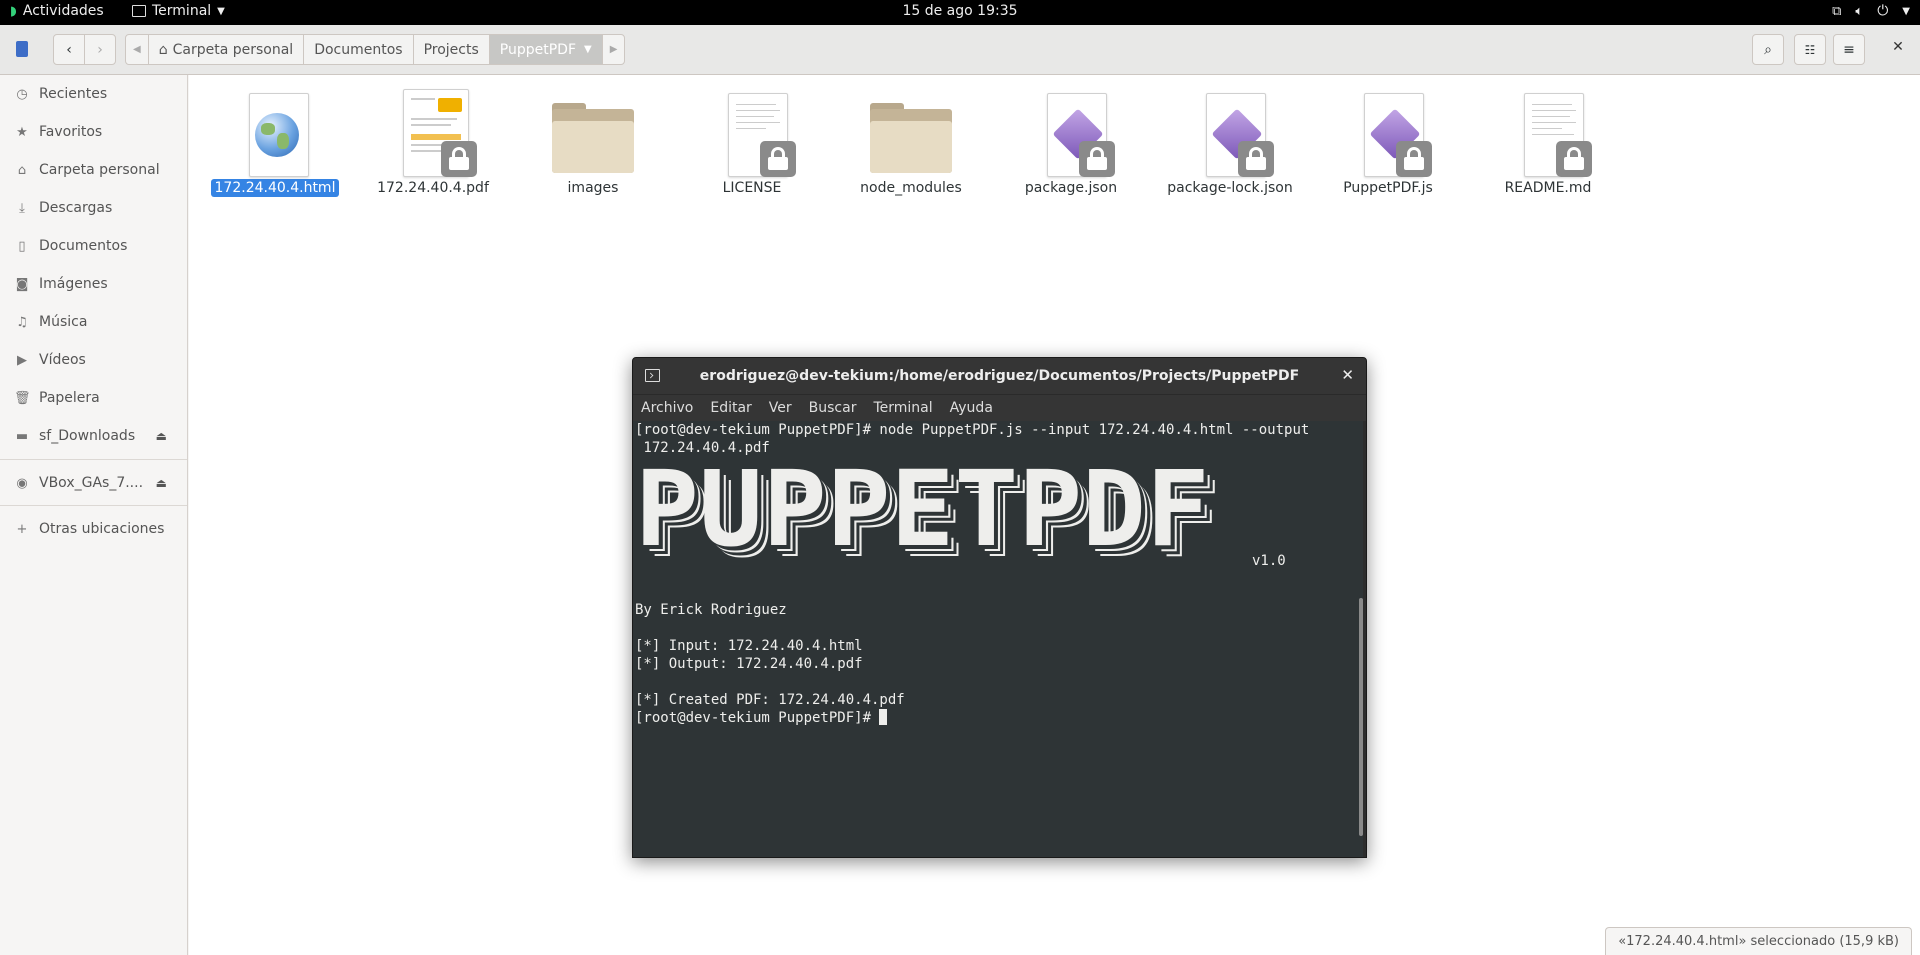 The height and width of the screenshot is (955, 1920). What do you see at coordinates (1230, 188) in the screenshot?
I see `file-name: package-lock.json` at bounding box center [1230, 188].